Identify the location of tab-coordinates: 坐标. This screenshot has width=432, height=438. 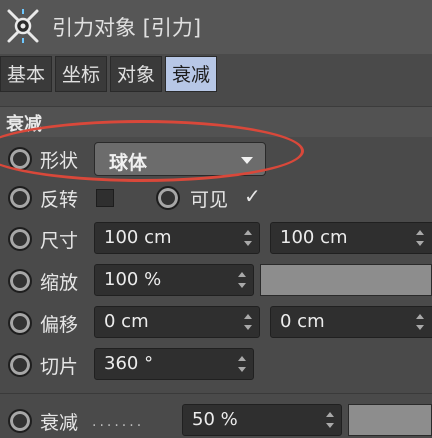
(81, 74).